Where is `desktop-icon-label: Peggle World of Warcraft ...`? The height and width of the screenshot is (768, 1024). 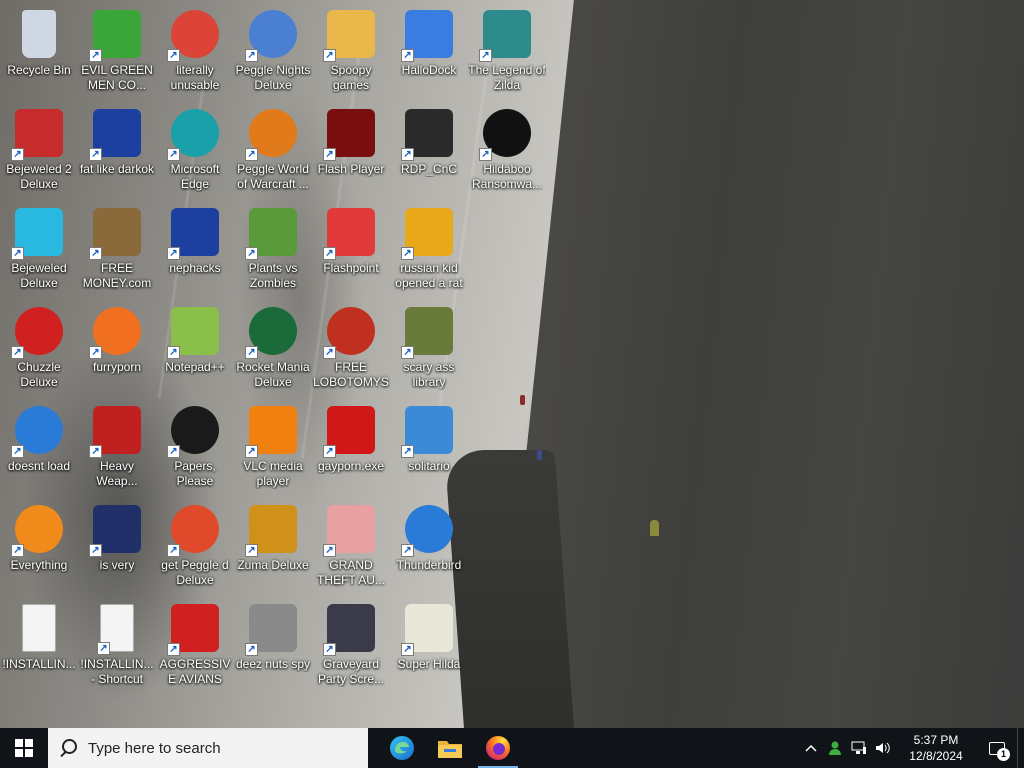
desktop-icon-label: Peggle World of Warcraft ... is located at coordinates (273, 176).